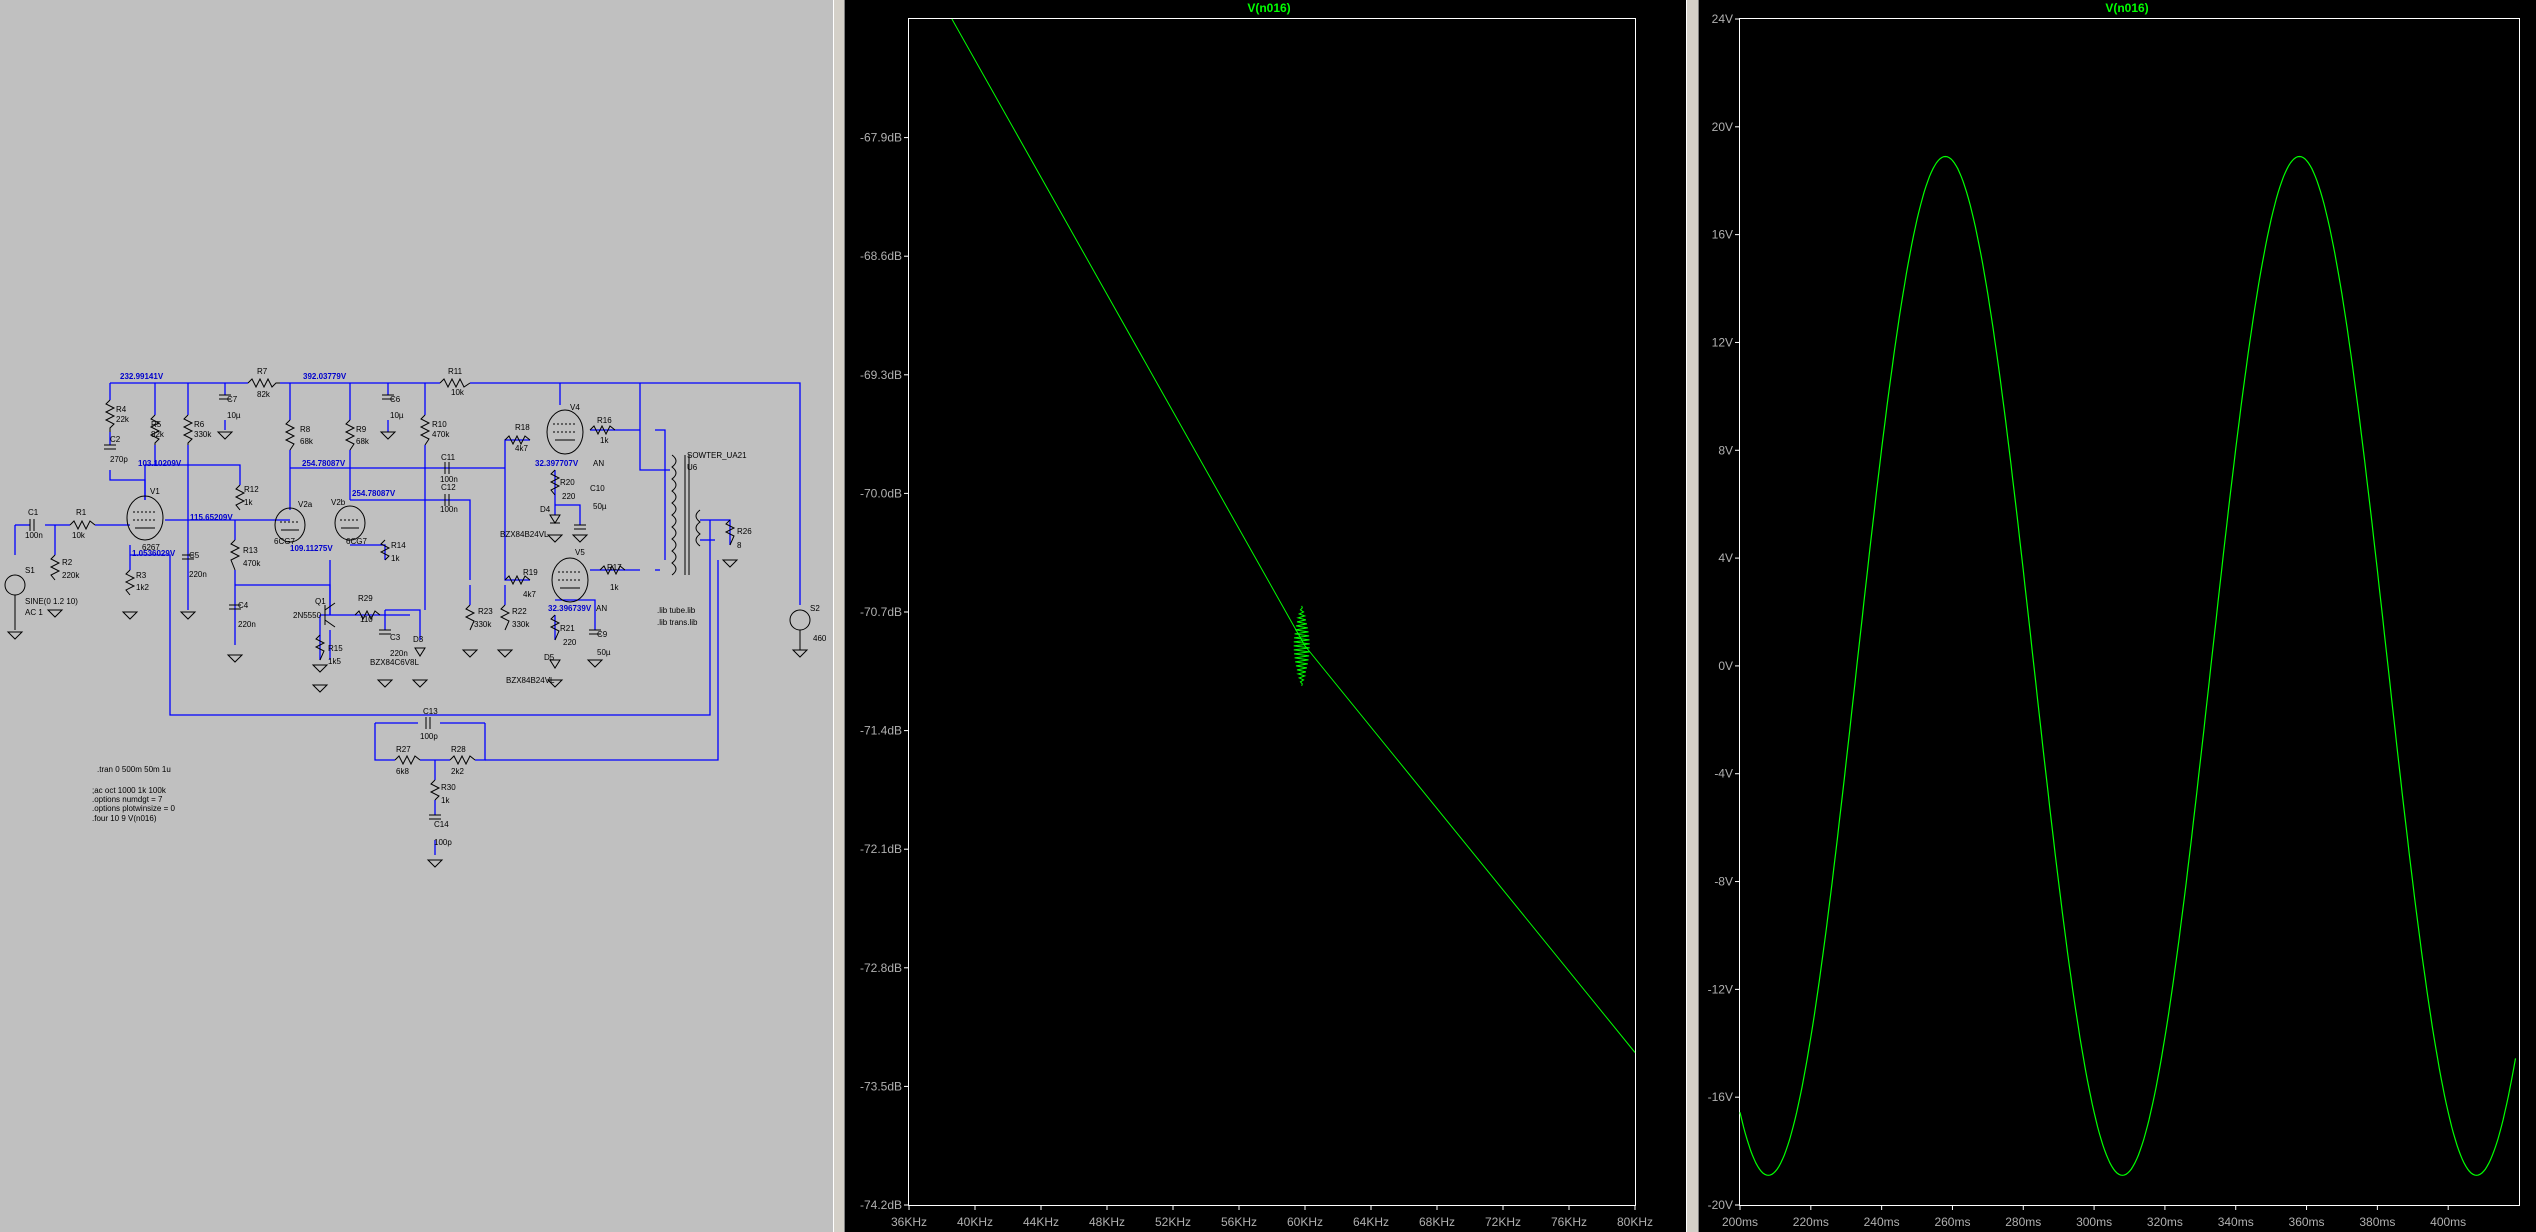 This screenshot has width=2536, height=1232. I want to click on trace-spike, so click(1301, 646).